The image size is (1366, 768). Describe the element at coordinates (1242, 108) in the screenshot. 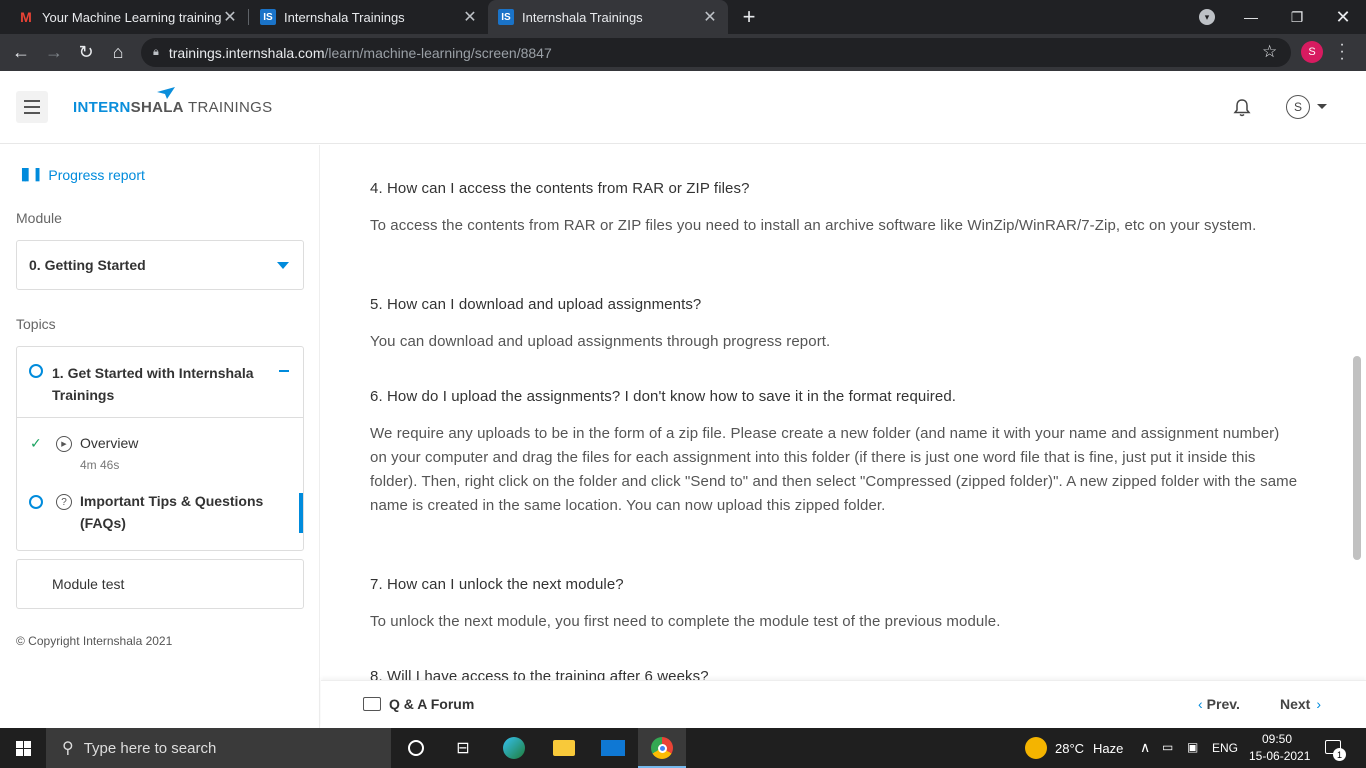

I see `notification-bell-icon` at that location.